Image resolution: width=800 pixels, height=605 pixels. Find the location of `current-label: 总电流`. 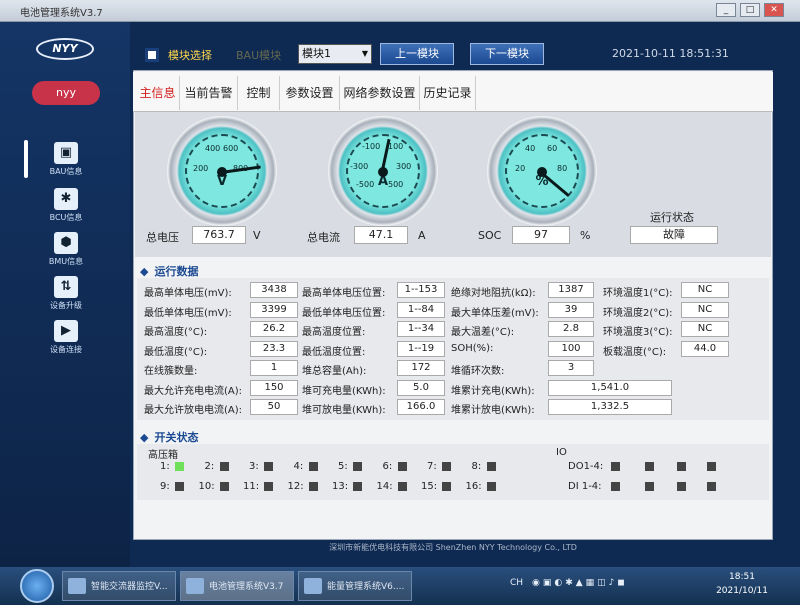

current-label: 总电流 is located at coordinates (323, 237).